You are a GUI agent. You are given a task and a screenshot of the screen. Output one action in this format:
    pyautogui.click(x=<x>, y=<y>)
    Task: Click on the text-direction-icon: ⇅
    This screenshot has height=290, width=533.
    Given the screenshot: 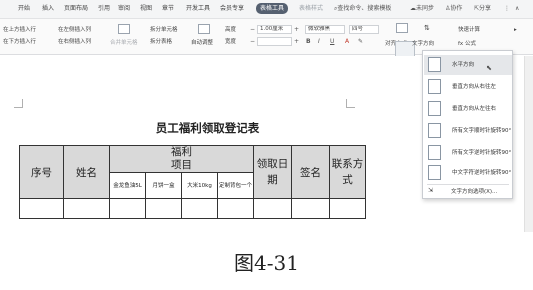 What is the action you would take?
    pyautogui.click(x=427, y=28)
    